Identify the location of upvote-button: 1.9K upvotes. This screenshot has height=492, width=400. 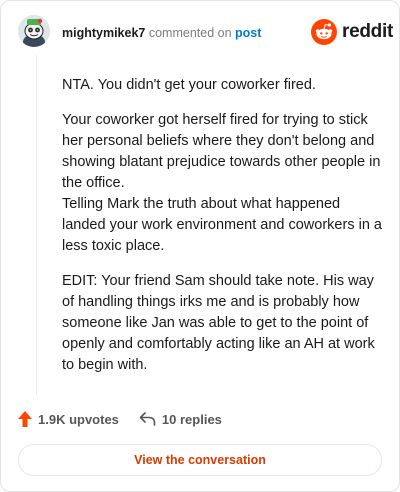
(68, 419).